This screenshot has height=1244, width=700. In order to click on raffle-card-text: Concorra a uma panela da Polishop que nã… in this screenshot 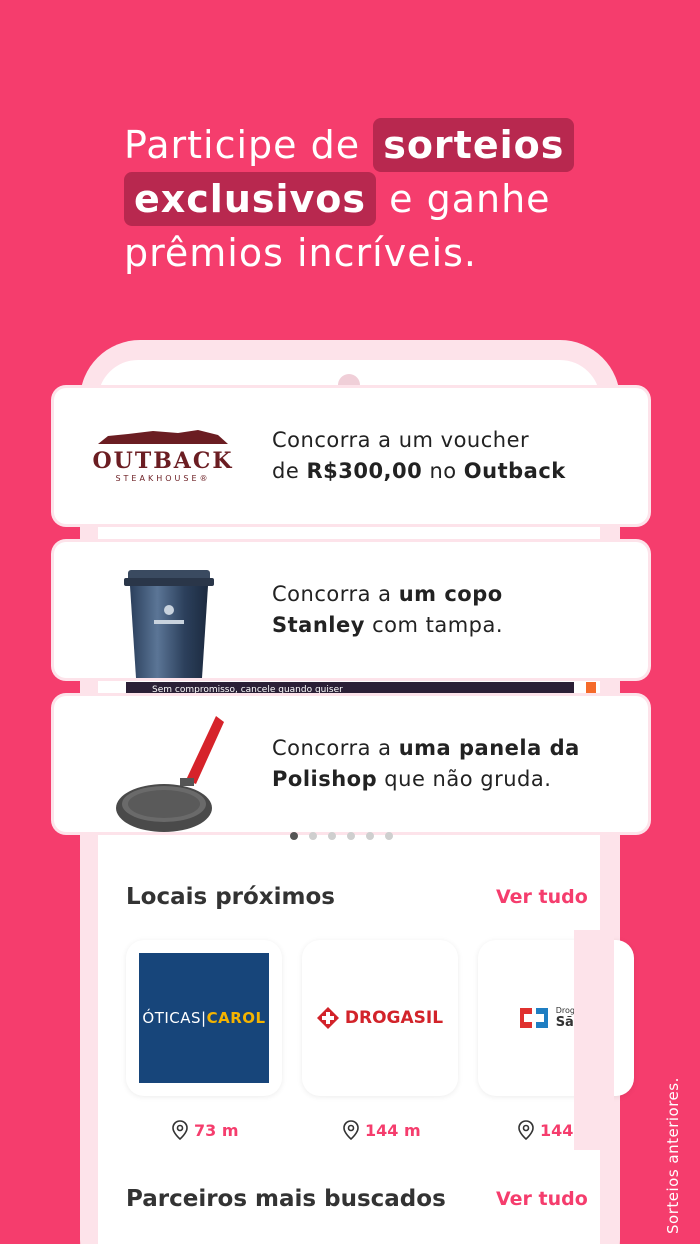, I will do `click(426, 764)`.